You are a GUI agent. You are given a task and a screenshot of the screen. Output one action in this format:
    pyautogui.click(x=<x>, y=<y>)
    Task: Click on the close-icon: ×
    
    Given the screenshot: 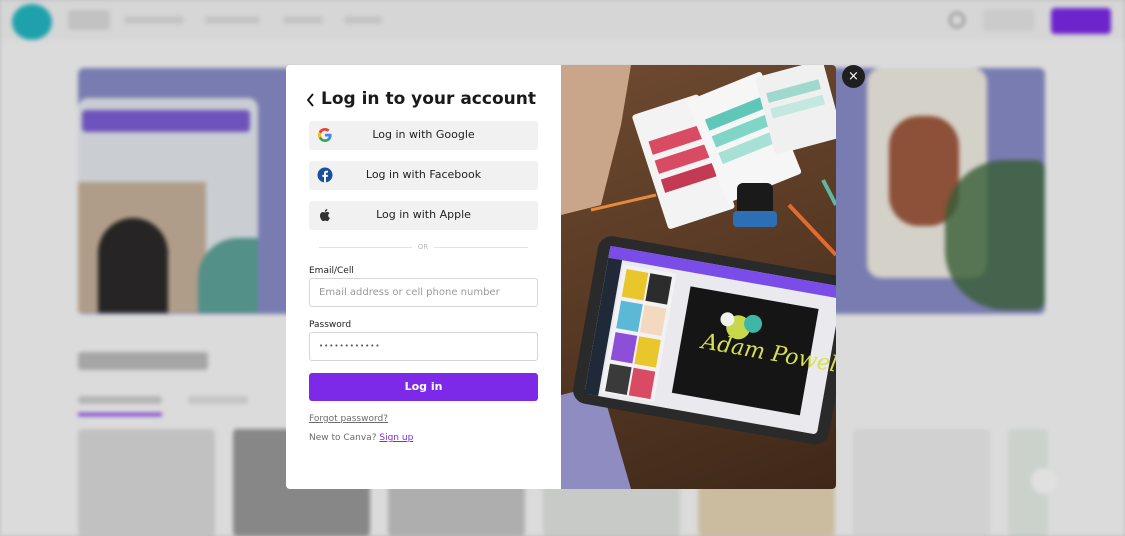 What is the action you would take?
    pyautogui.click(x=853, y=76)
    